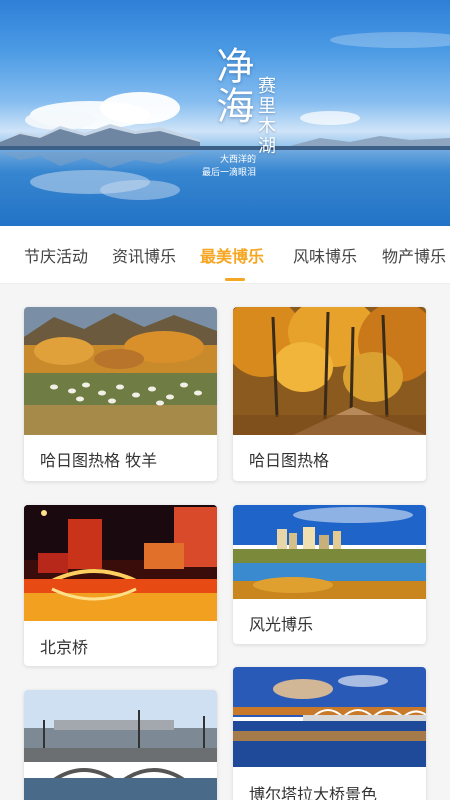 This screenshot has height=800, width=450. I want to click on tab-news: 资讯博乐, so click(144, 255).